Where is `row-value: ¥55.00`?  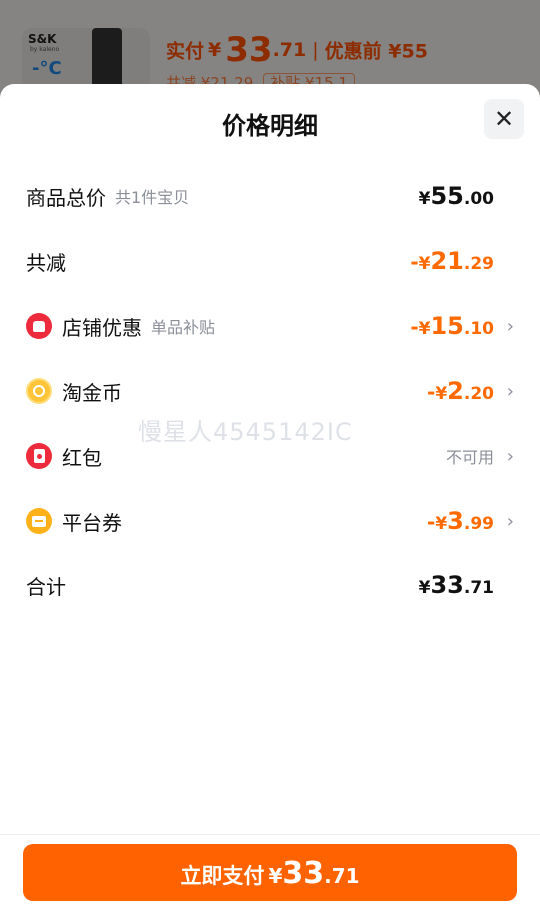
row-value: ¥55.00 is located at coordinates (466, 196).